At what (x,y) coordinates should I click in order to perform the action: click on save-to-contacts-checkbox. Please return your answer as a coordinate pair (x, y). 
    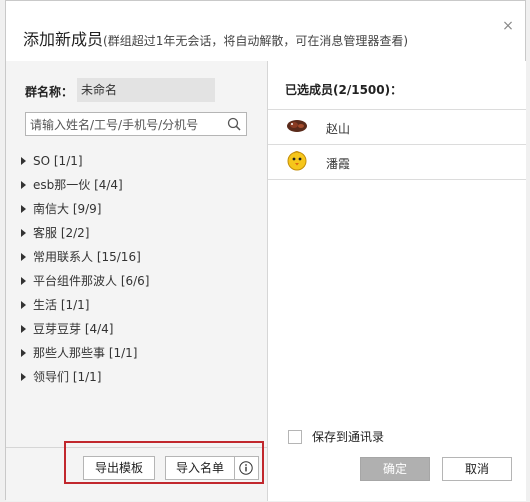
    Looking at the image, I should click on (295, 436).